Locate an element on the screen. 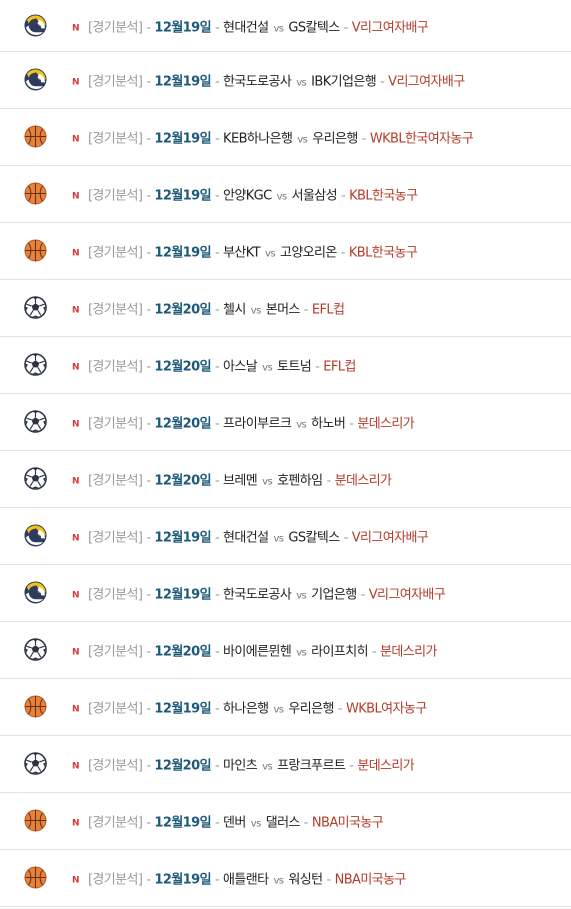 This screenshot has height=909, width=571. list-item: N [경기분석] -12월19일 - 하나은행 vs 우리은행 - WKBL여자농구 is located at coordinates (285, 707).